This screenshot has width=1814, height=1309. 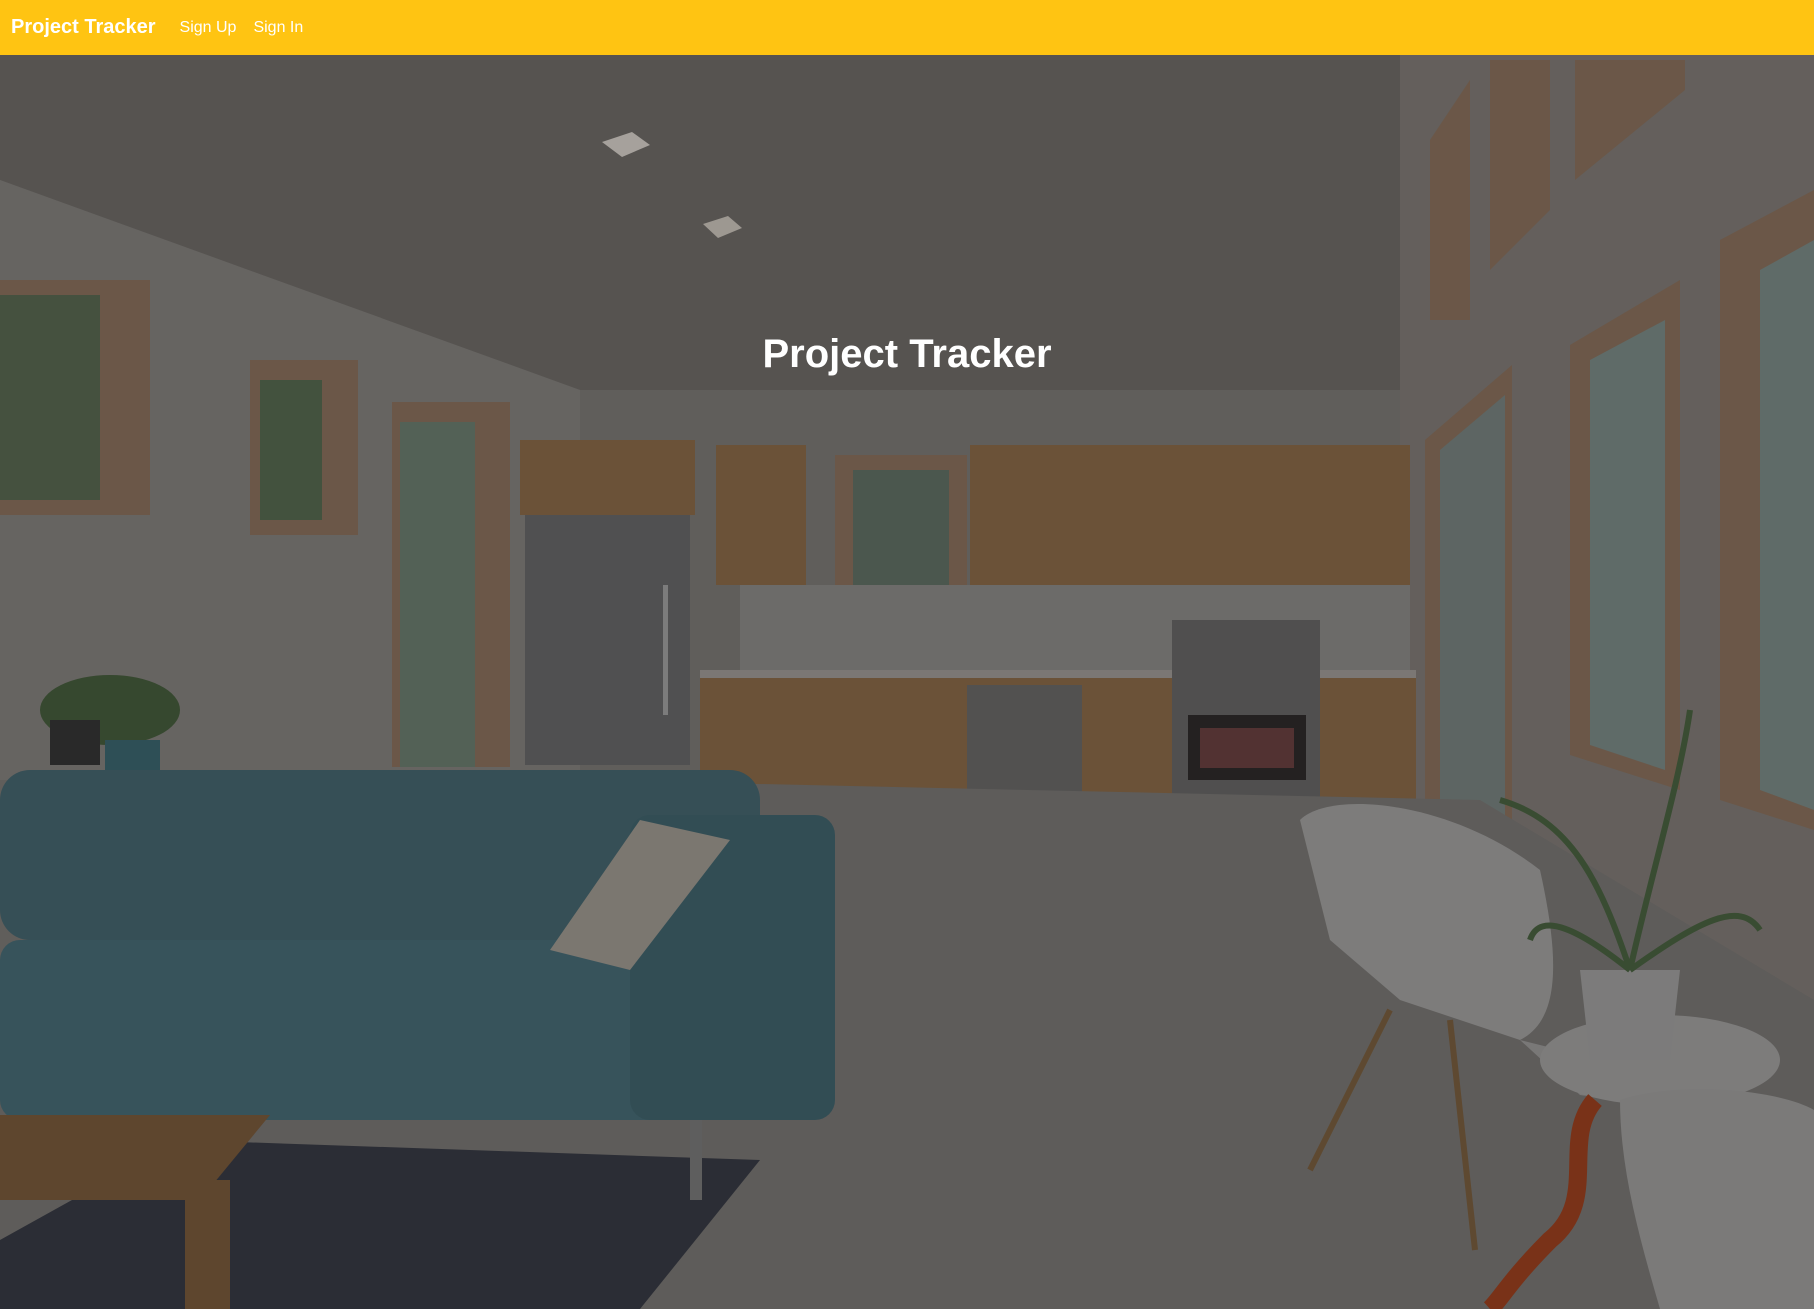 What do you see at coordinates (278, 28) in the screenshot?
I see `sign-in-link: Sign In` at bounding box center [278, 28].